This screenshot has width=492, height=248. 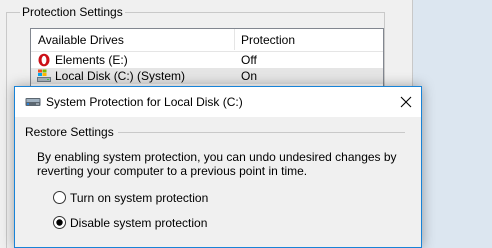 I want to click on drive-protection-status: Off, so click(x=249, y=60).